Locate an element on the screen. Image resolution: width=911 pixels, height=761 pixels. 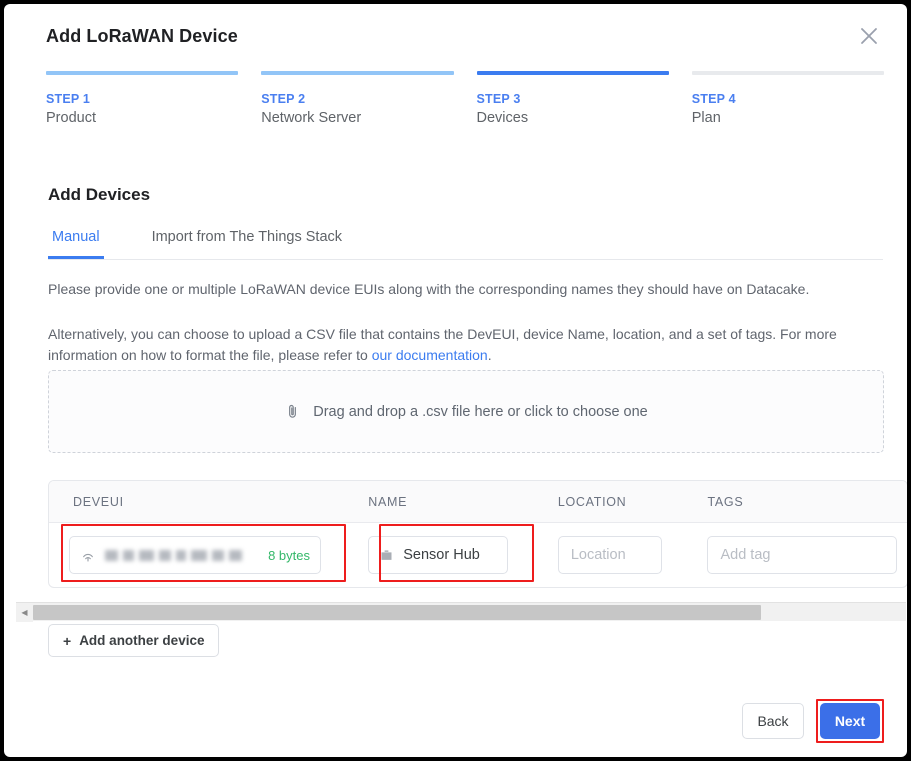
device-hub-icon is located at coordinates (386, 555).